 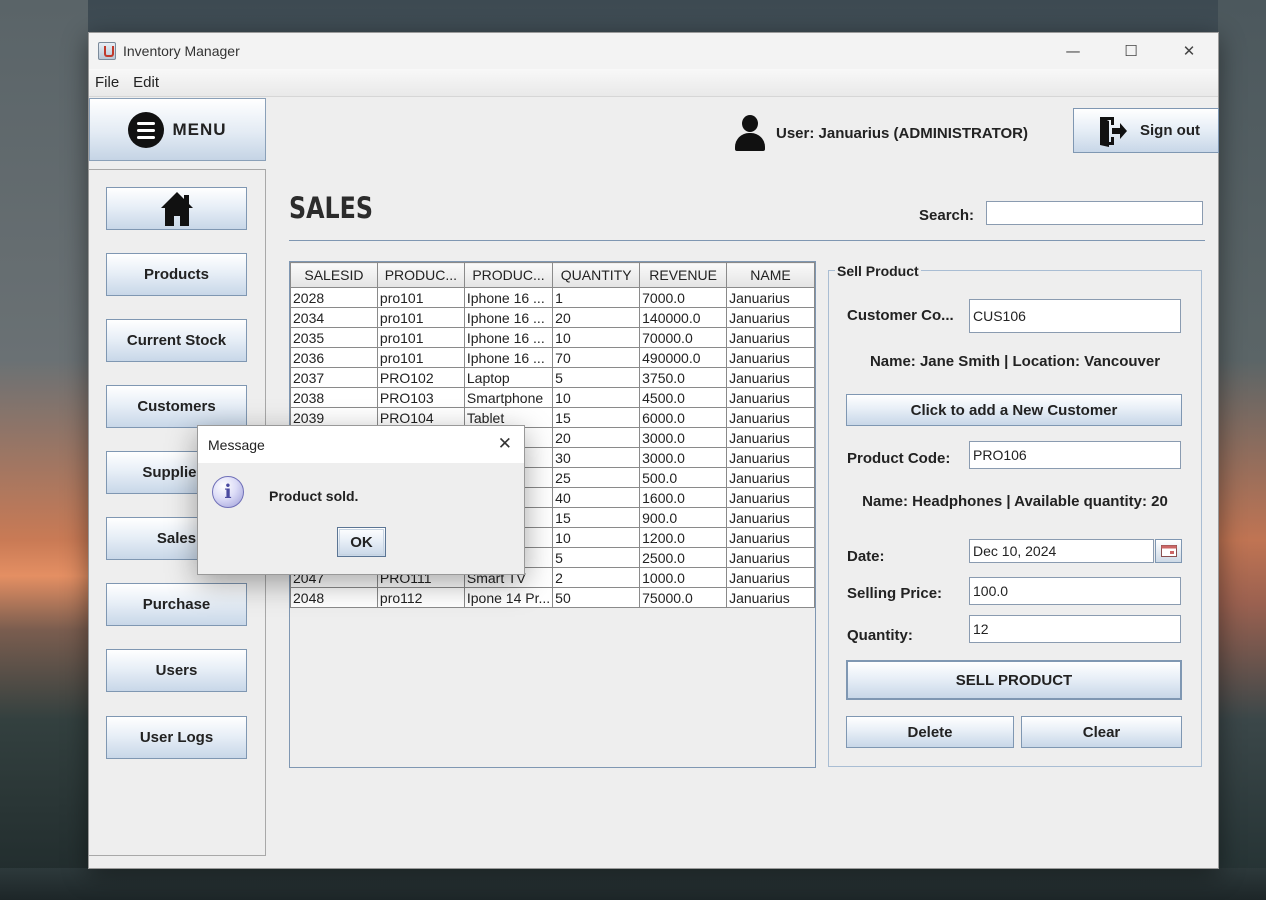 What do you see at coordinates (596, 275) in the screenshot?
I see `column-header-quantity: QUANTITY` at bounding box center [596, 275].